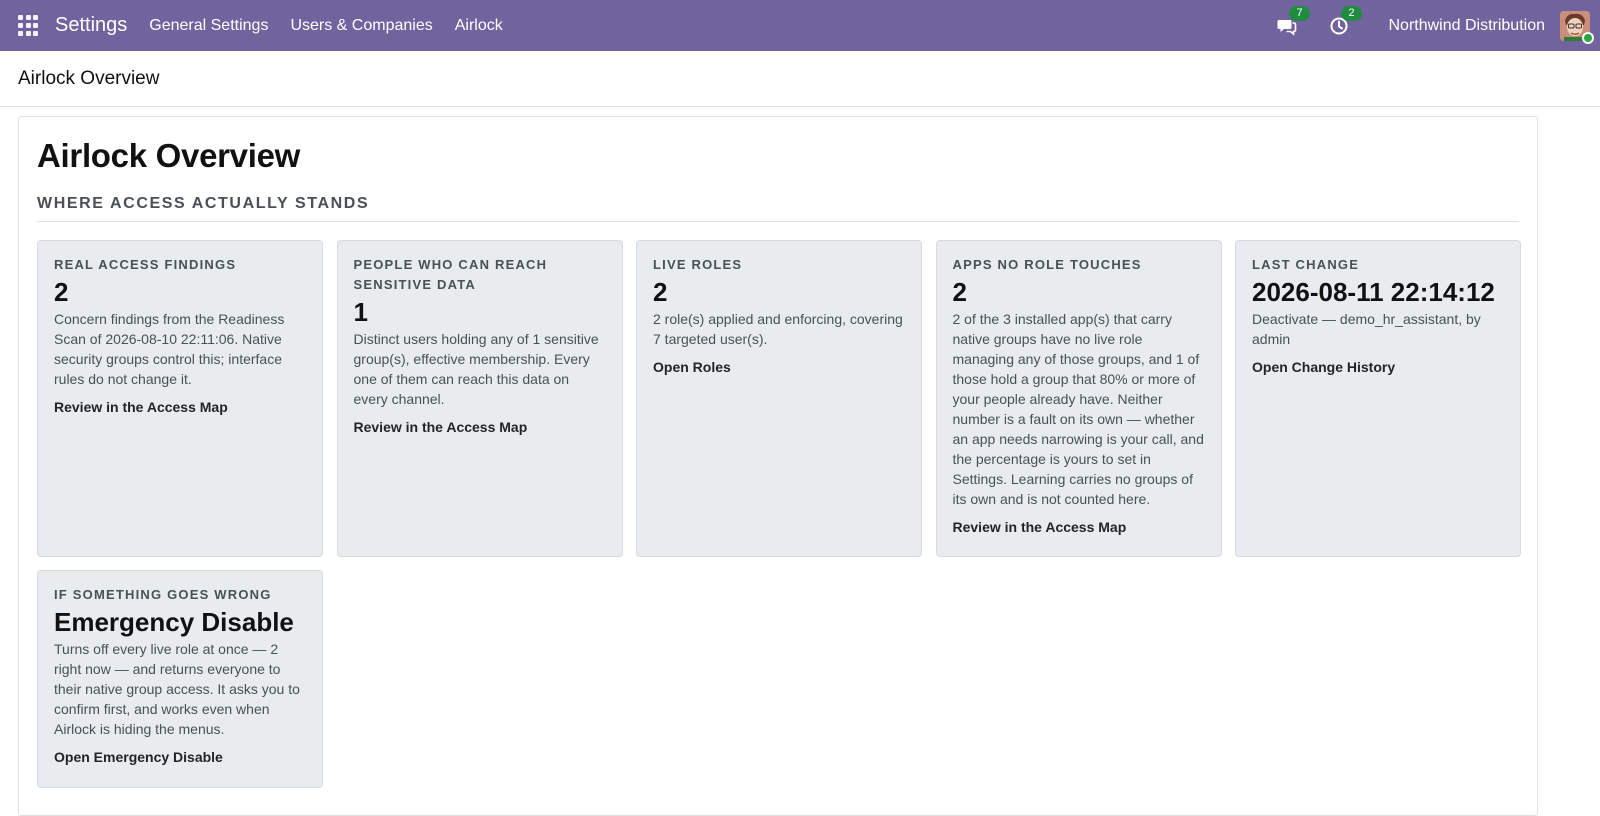  I want to click on control-panel: Airlock Overview, so click(800, 79).